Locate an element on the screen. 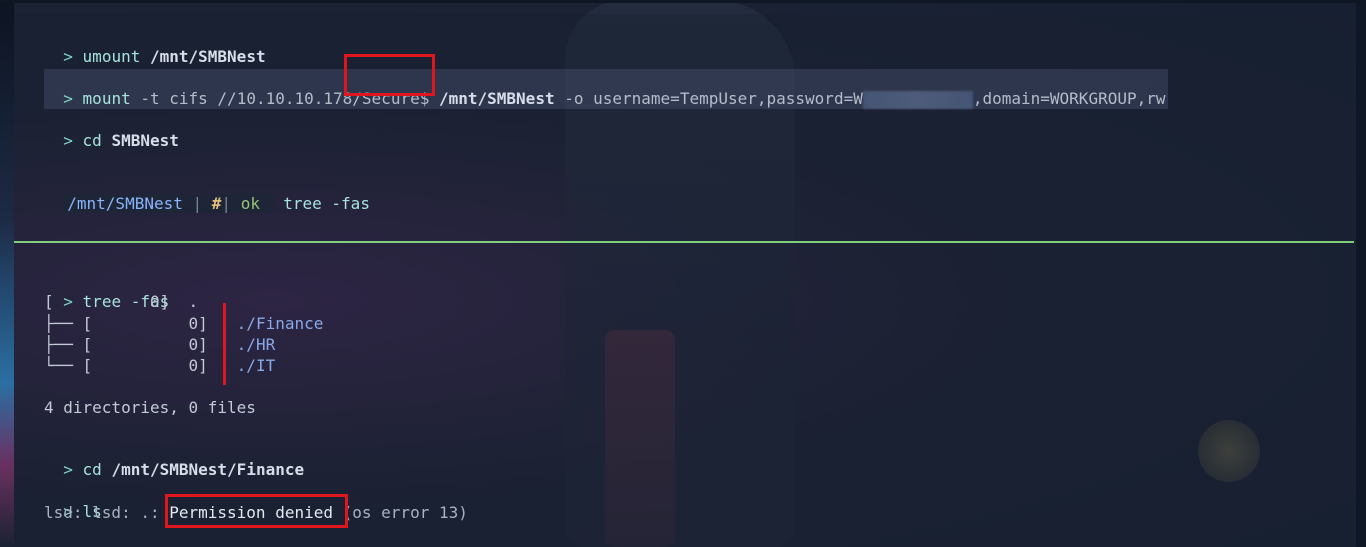 This screenshot has height=547, width=1366. command-name: umount is located at coordinates (111, 56).